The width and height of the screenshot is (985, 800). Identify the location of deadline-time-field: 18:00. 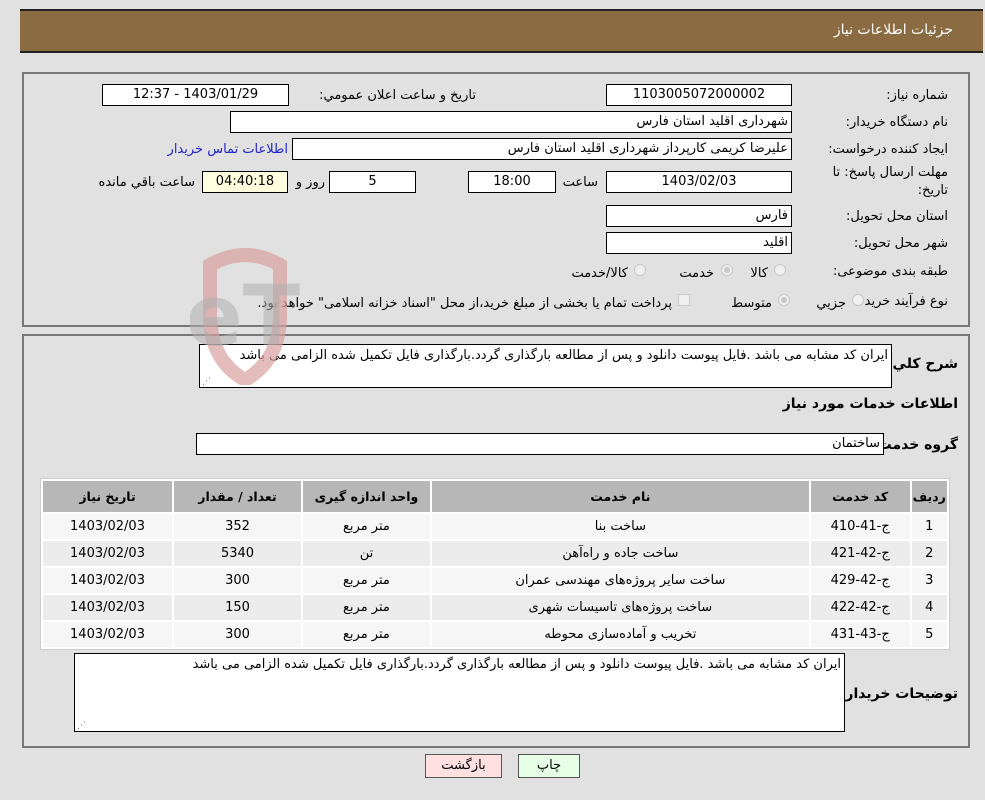
(512, 182).